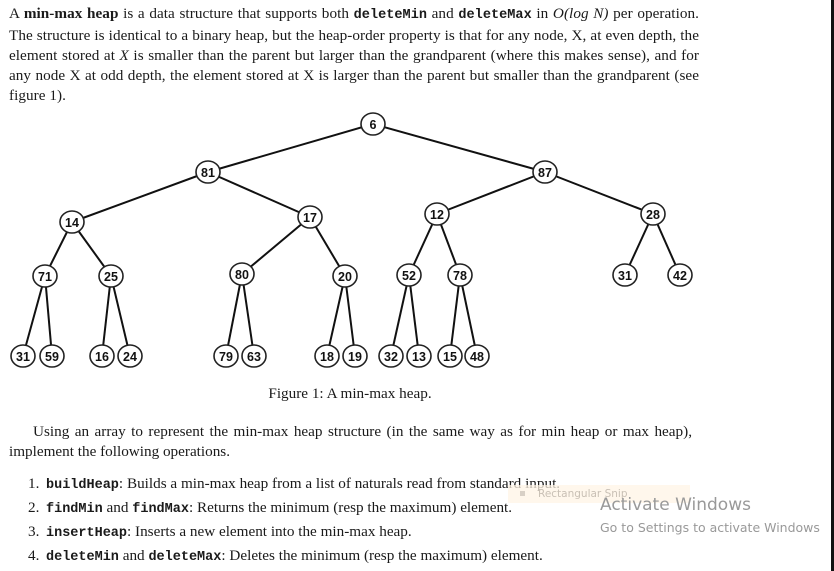 This screenshot has width=834, height=571. Describe the element at coordinates (34, 507) in the screenshot. I see `operation-number: 2.` at that location.